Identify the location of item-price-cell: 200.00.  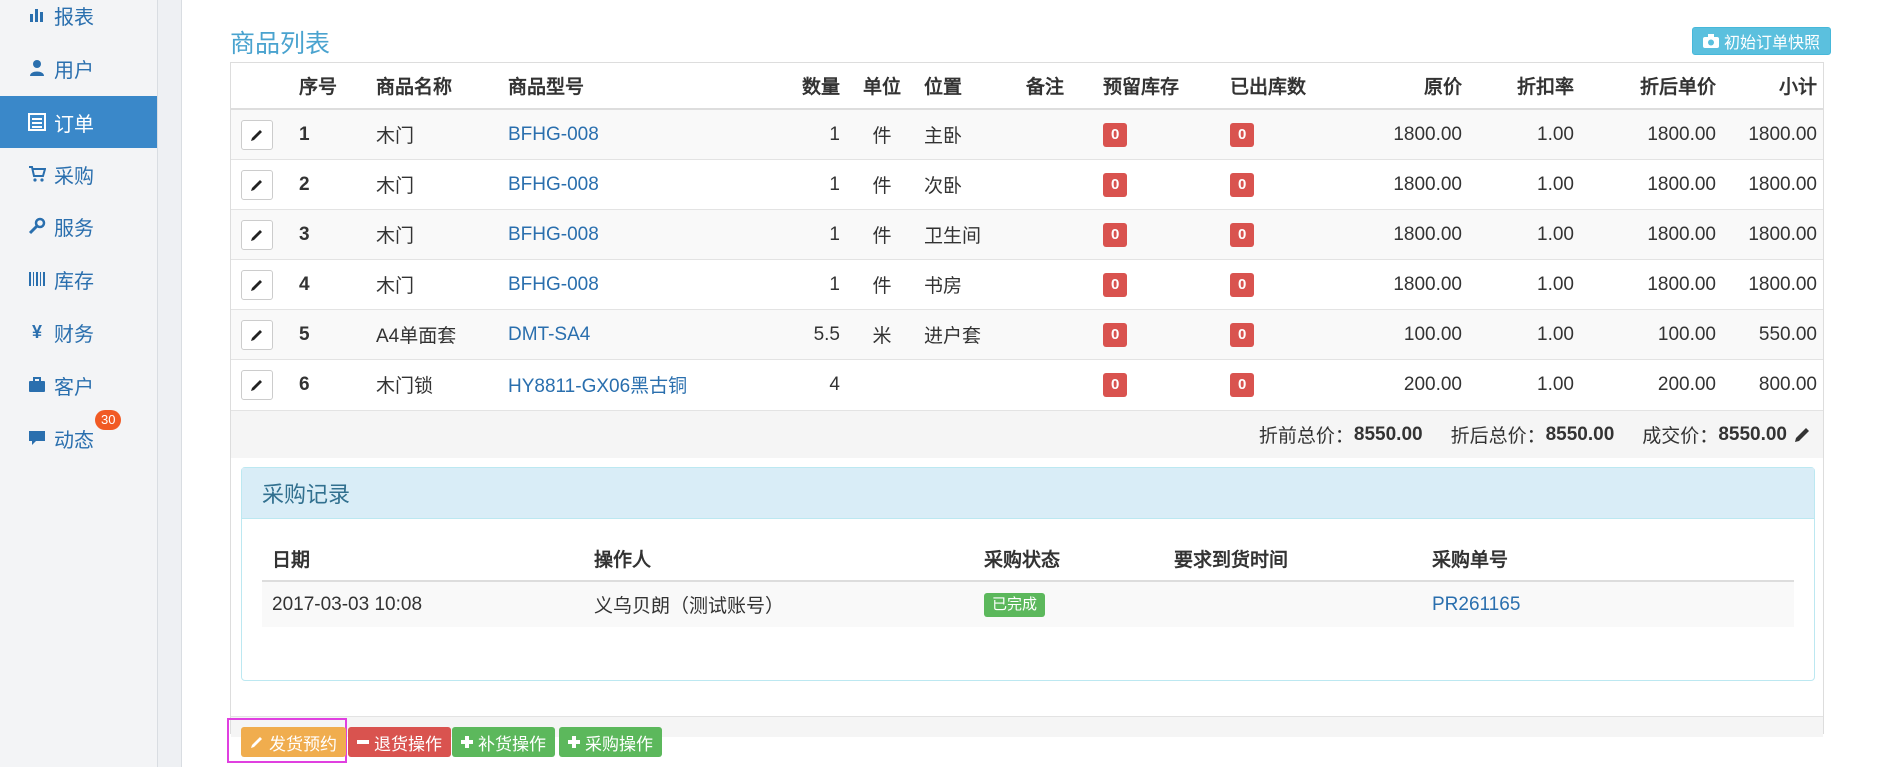
(1407, 384).